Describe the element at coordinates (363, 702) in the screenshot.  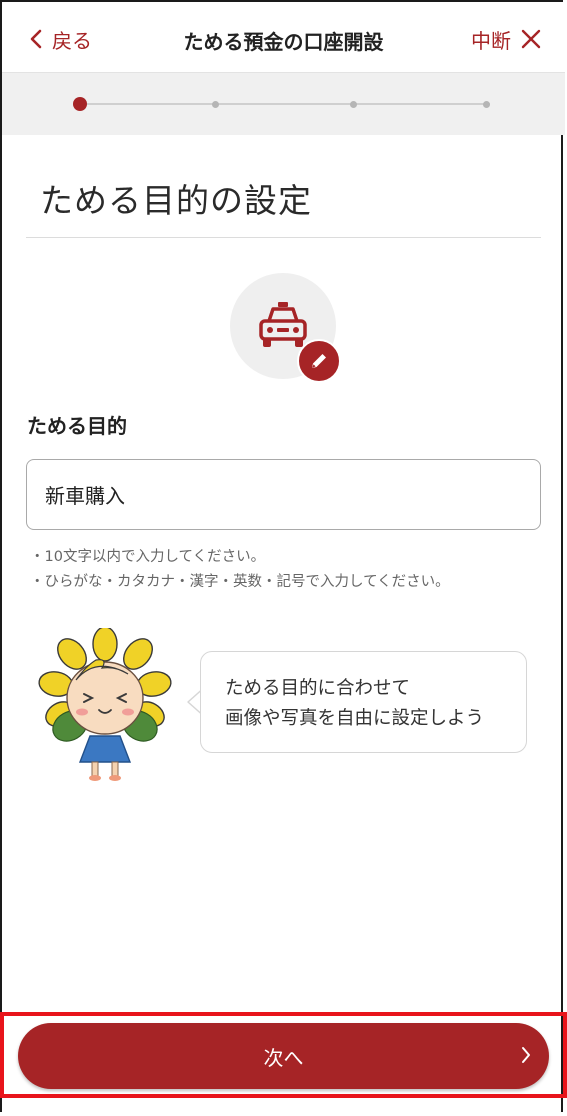
I see `speech-bubble: ためる目的に合わせて 画像や写真を自由に設定しよう` at that location.